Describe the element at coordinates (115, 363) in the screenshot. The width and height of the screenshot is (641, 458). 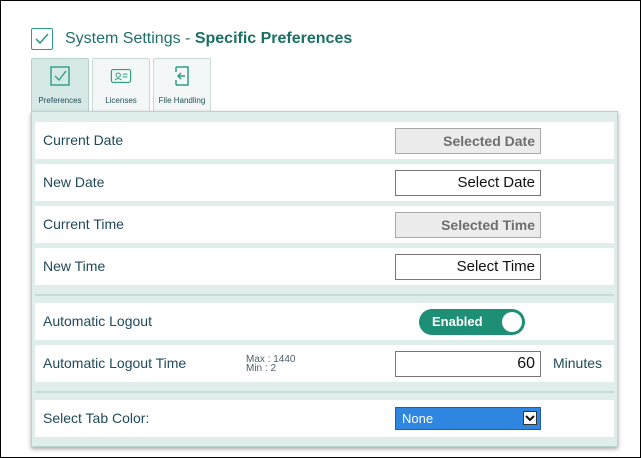
I see `auto-logout-time-label: Automatic Logout Time` at that location.